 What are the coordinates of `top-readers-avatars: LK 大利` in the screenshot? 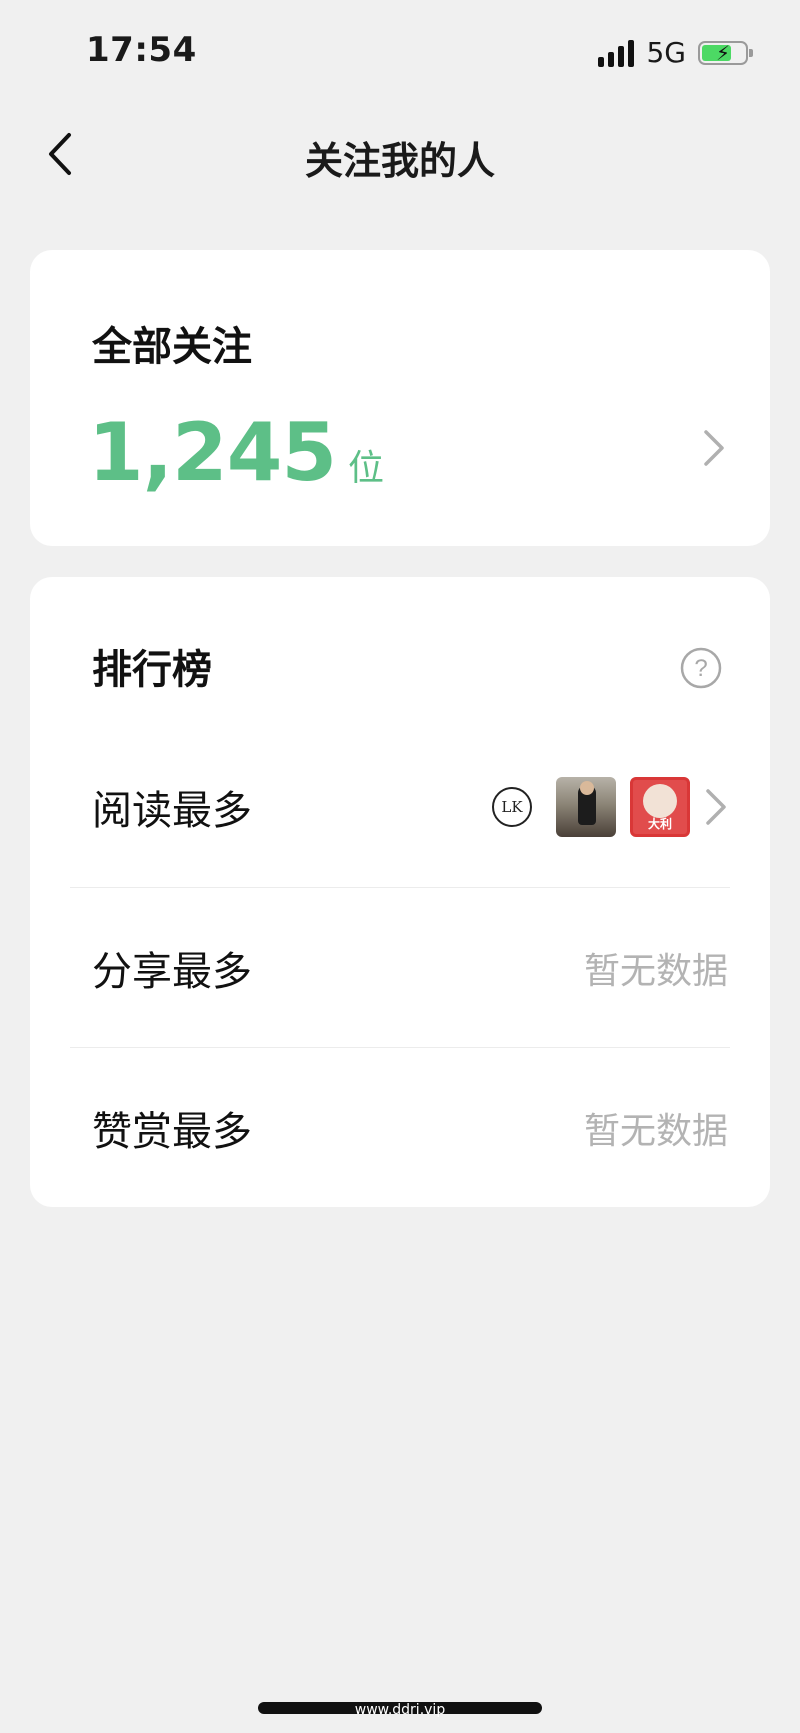 It's located at (586, 807).